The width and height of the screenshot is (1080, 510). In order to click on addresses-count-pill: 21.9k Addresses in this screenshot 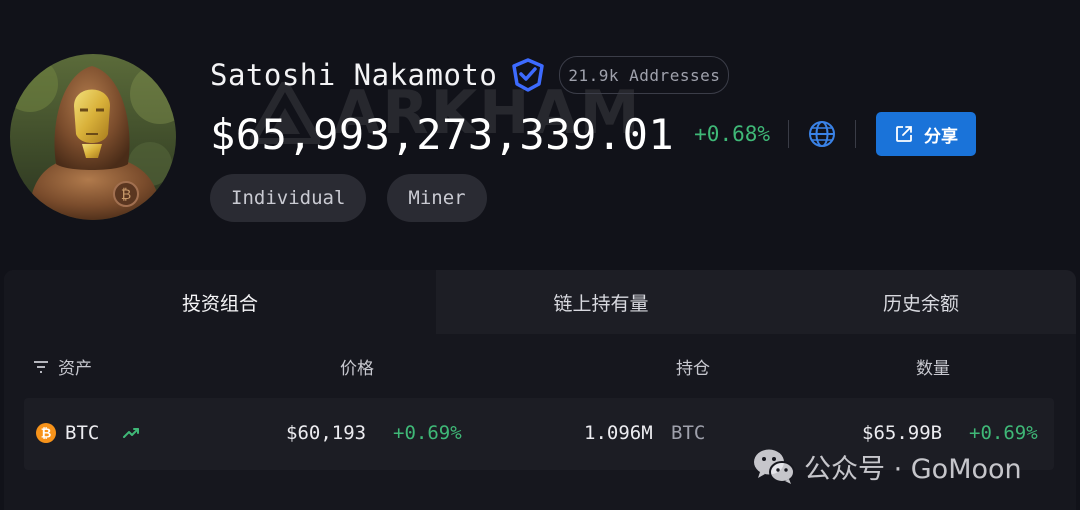, I will do `click(644, 75)`.